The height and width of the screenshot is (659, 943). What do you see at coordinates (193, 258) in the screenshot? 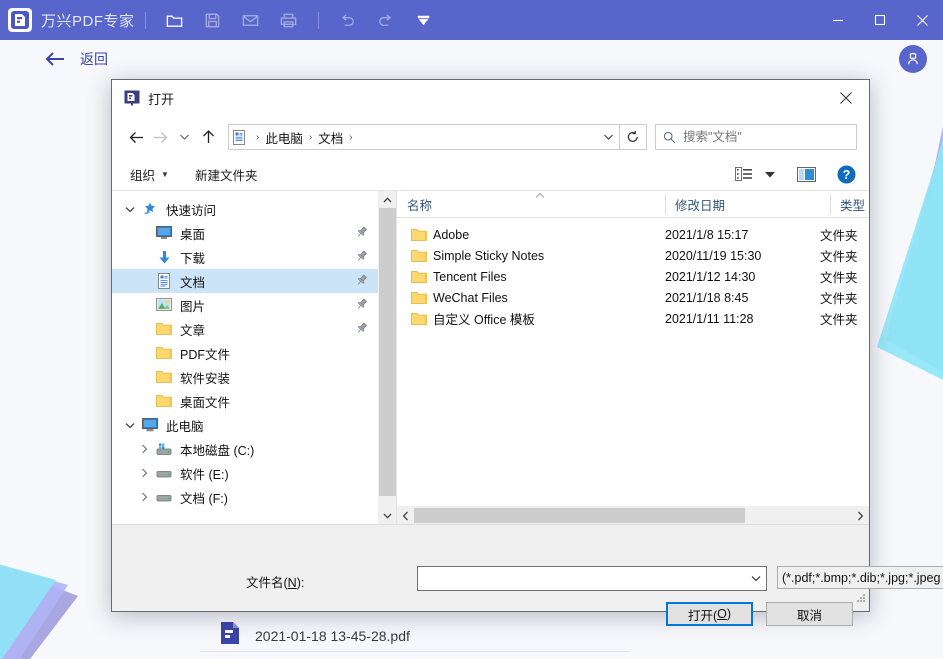
I see `sidebar-item-label: 下载` at bounding box center [193, 258].